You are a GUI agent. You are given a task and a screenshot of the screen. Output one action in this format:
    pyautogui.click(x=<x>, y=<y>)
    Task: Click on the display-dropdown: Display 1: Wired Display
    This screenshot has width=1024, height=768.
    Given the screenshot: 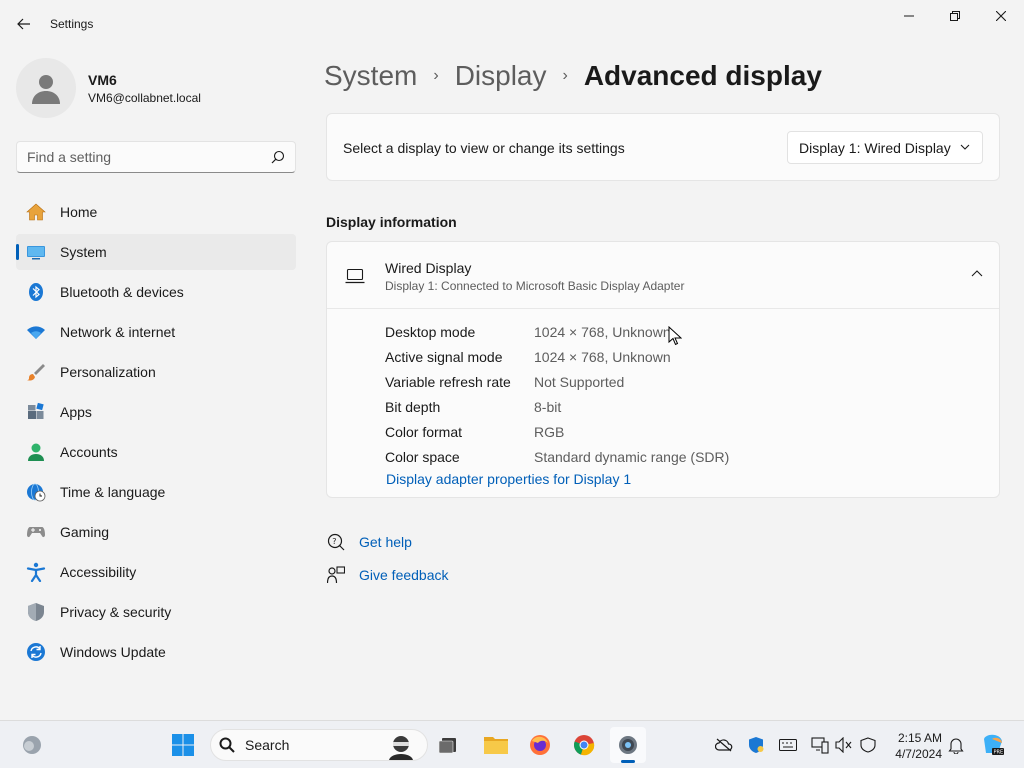 What is the action you would take?
    pyautogui.click(x=885, y=147)
    